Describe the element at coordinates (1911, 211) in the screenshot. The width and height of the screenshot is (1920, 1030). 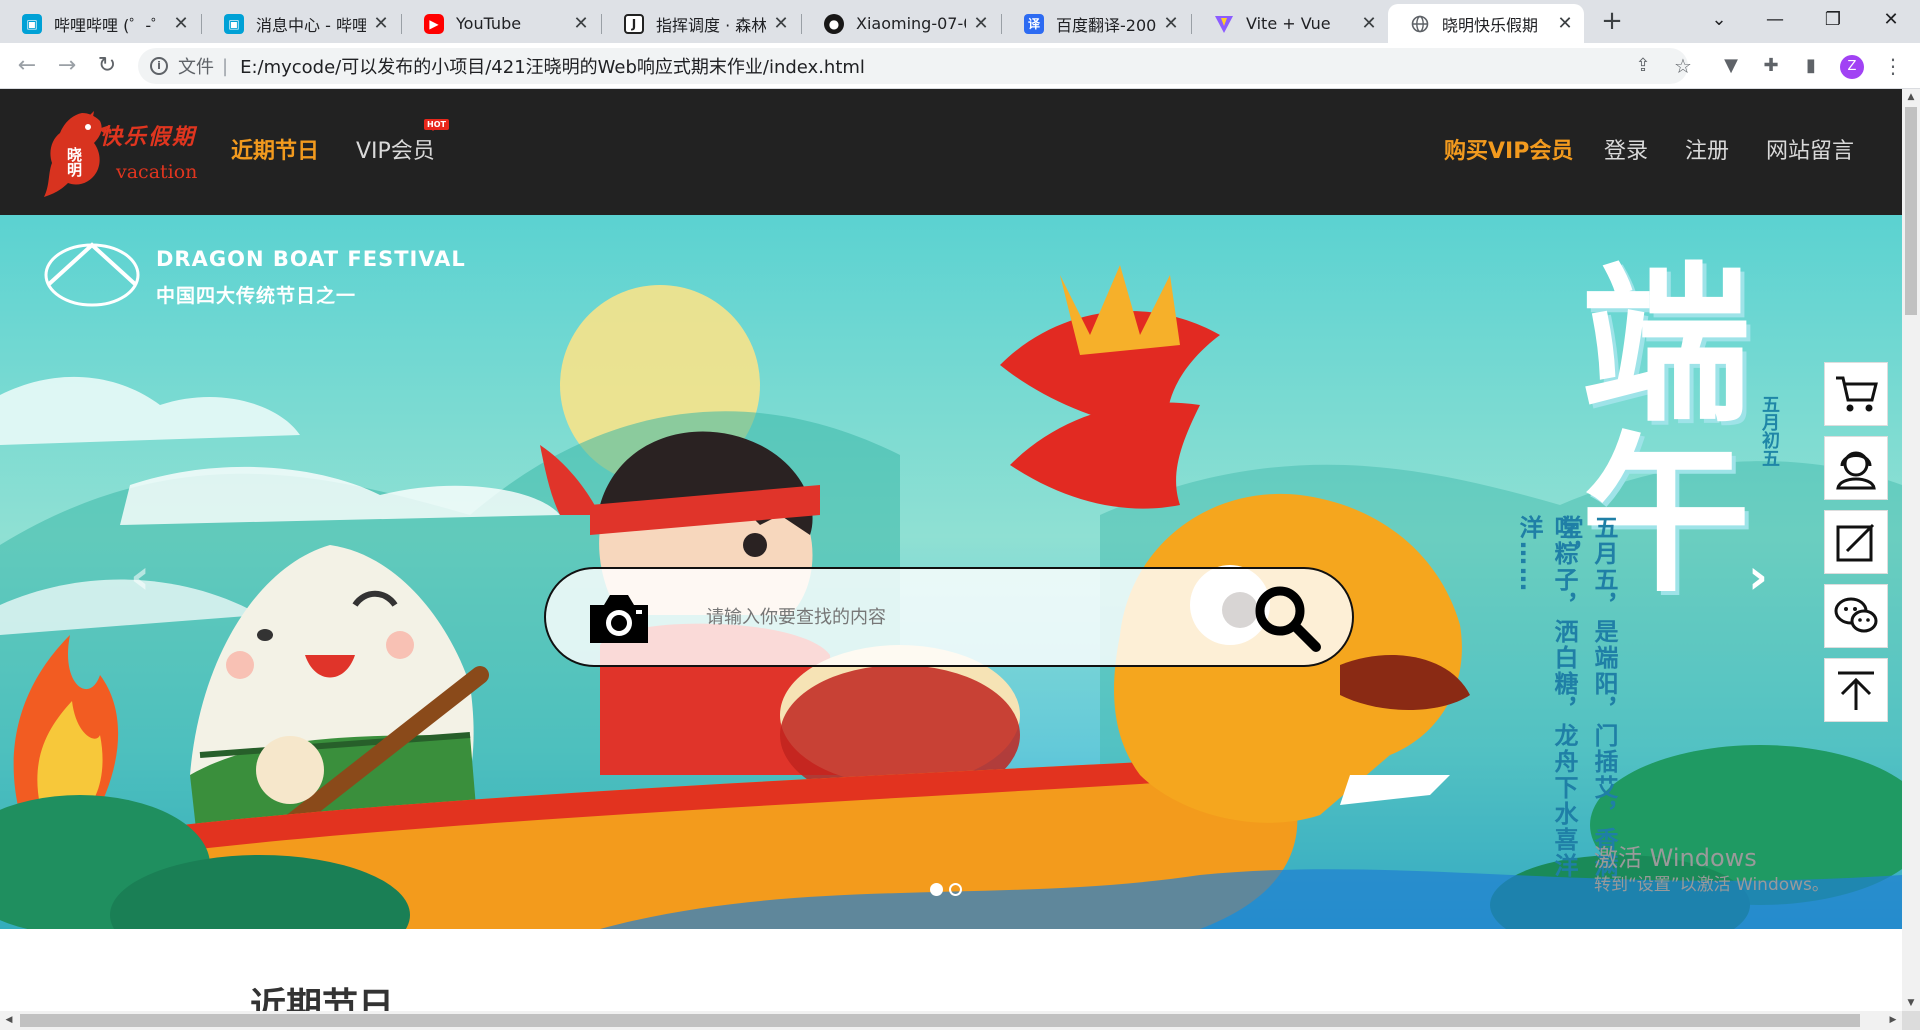
I see `vertical-scroll-thumb` at that location.